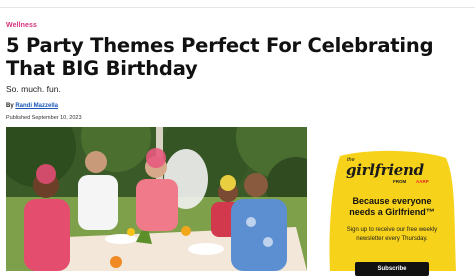 This screenshot has height=276, width=475. What do you see at coordinates (392, 201) in the screenshot?
I see `promo-headline-line1: Because everyone` at bounding box center [392, 201].